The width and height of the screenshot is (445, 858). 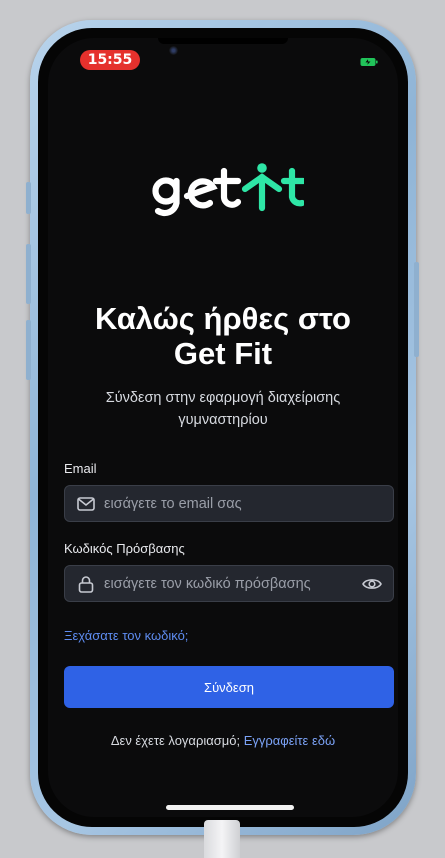 I want to click on signup-row: Δεν έχετε λογαριασμό; Εγγραφείτε εδώ, so click(x=223, y=740).